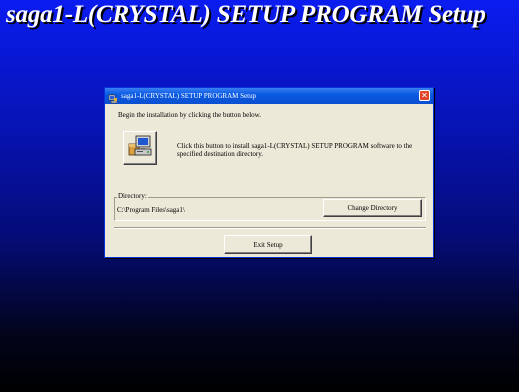 The width and height of the screenshot is (519, 392). Describe the element at coordinates (189, 96) in the screenshot. I see `dialog-title: saga1-L(CRYSTAL) SETUP PROGRAM Setup` at that location.